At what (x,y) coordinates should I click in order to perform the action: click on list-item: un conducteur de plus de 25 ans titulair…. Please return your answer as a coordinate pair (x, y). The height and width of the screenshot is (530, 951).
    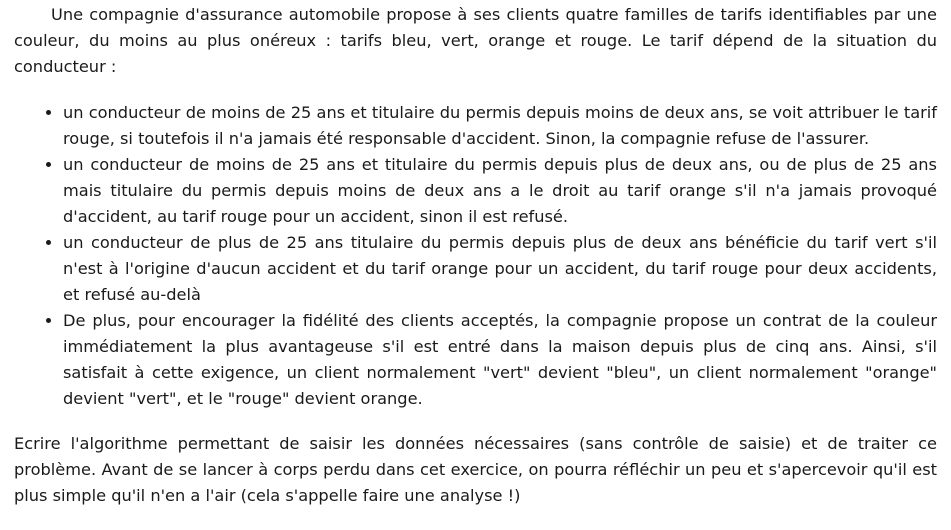
    Looking at the image, I should click on (500, 269).